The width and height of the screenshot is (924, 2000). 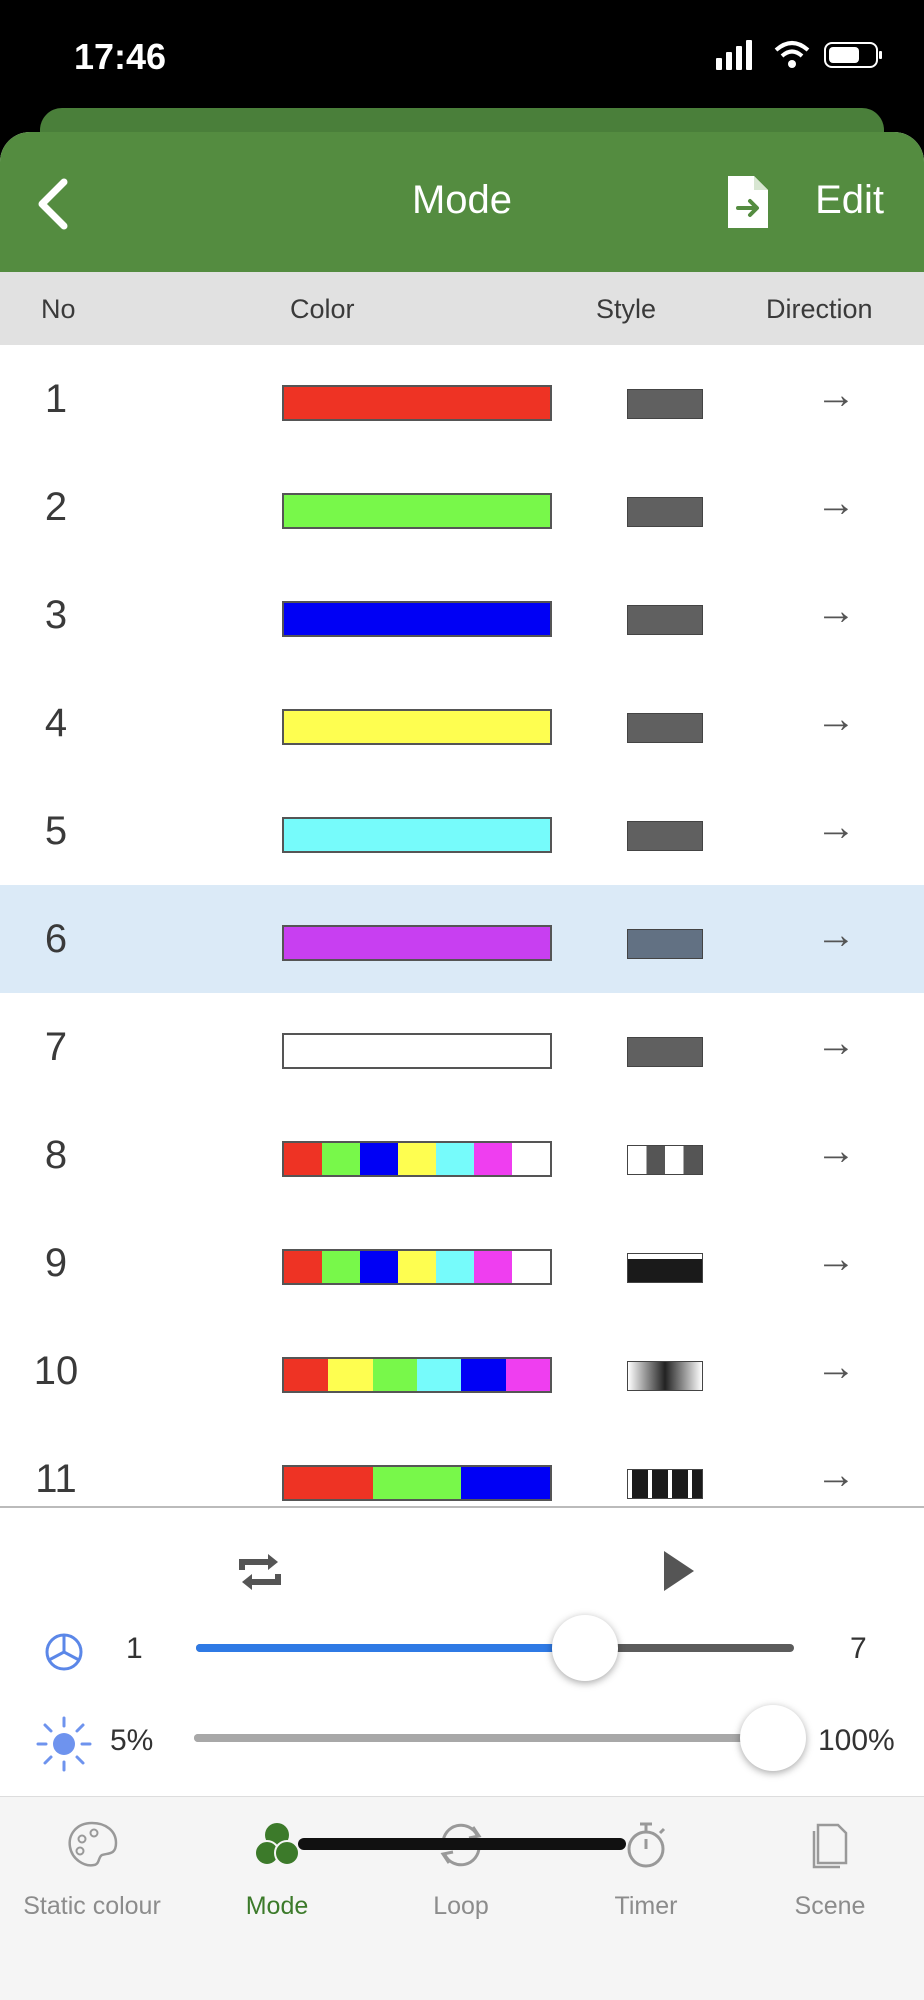 I want to click on file-export-icon, so click(x=748, y=202).